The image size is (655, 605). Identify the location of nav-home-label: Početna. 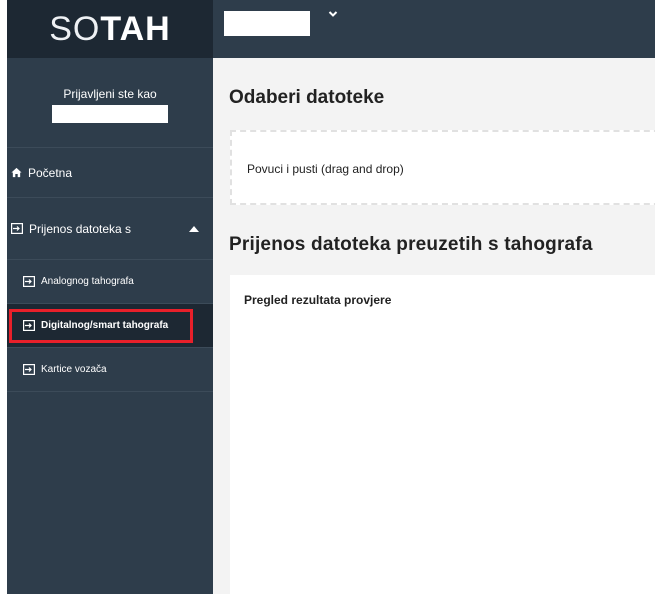
(50, 172).